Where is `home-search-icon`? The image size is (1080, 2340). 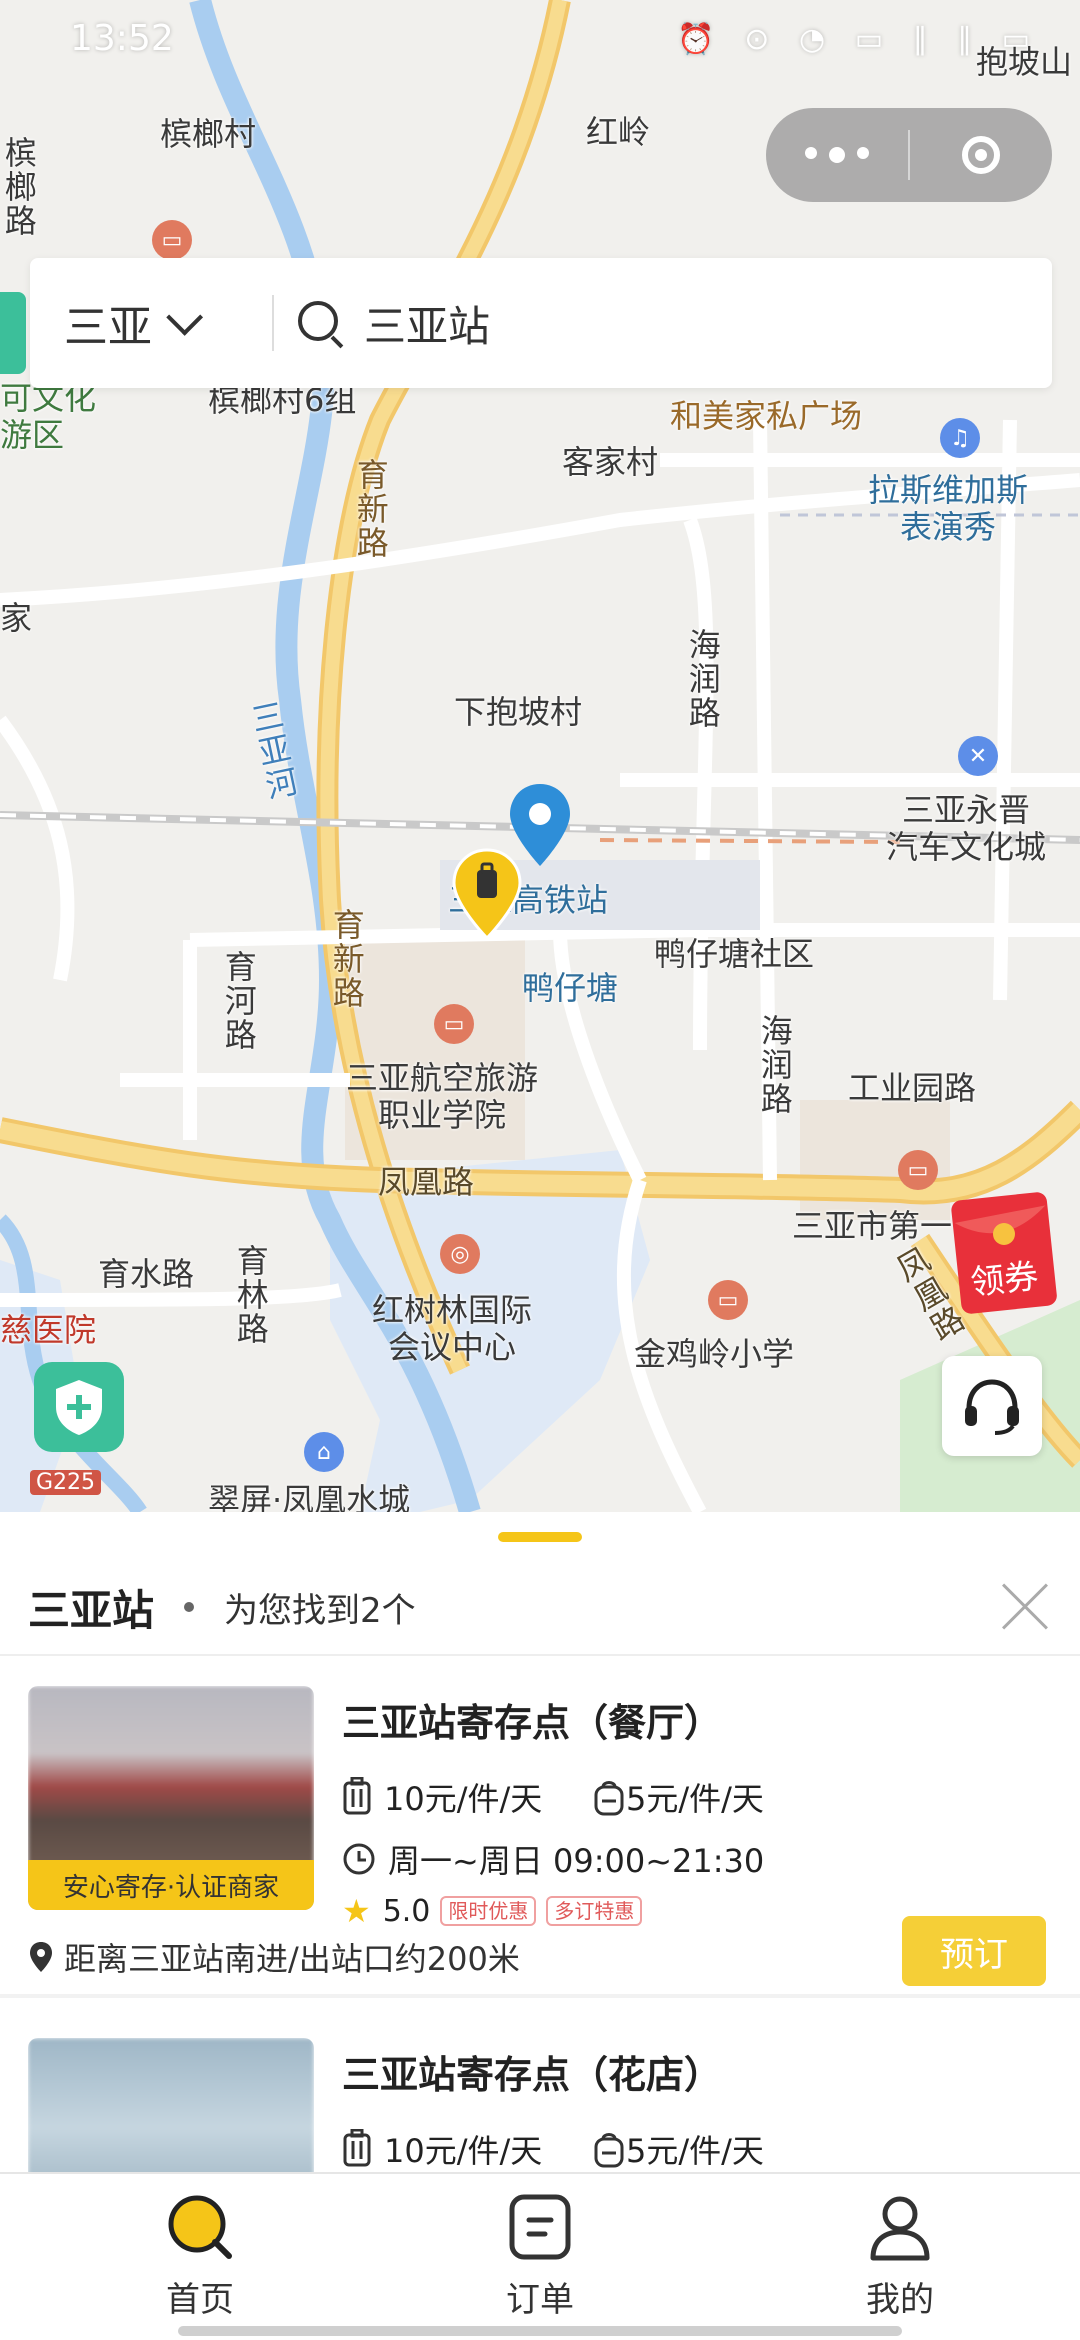
home-search-icon is located at coordinates (200, 2227).